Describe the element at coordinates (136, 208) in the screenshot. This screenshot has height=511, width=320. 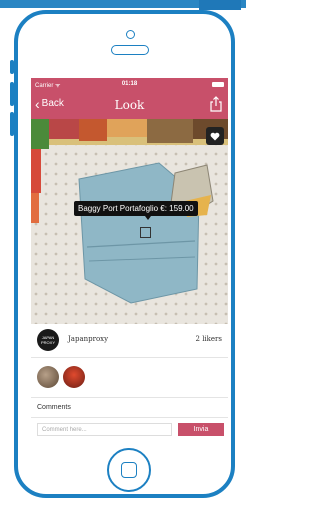
I see `product-tag-label: Baggy Port Portafoglio €: 159.00` at that location.